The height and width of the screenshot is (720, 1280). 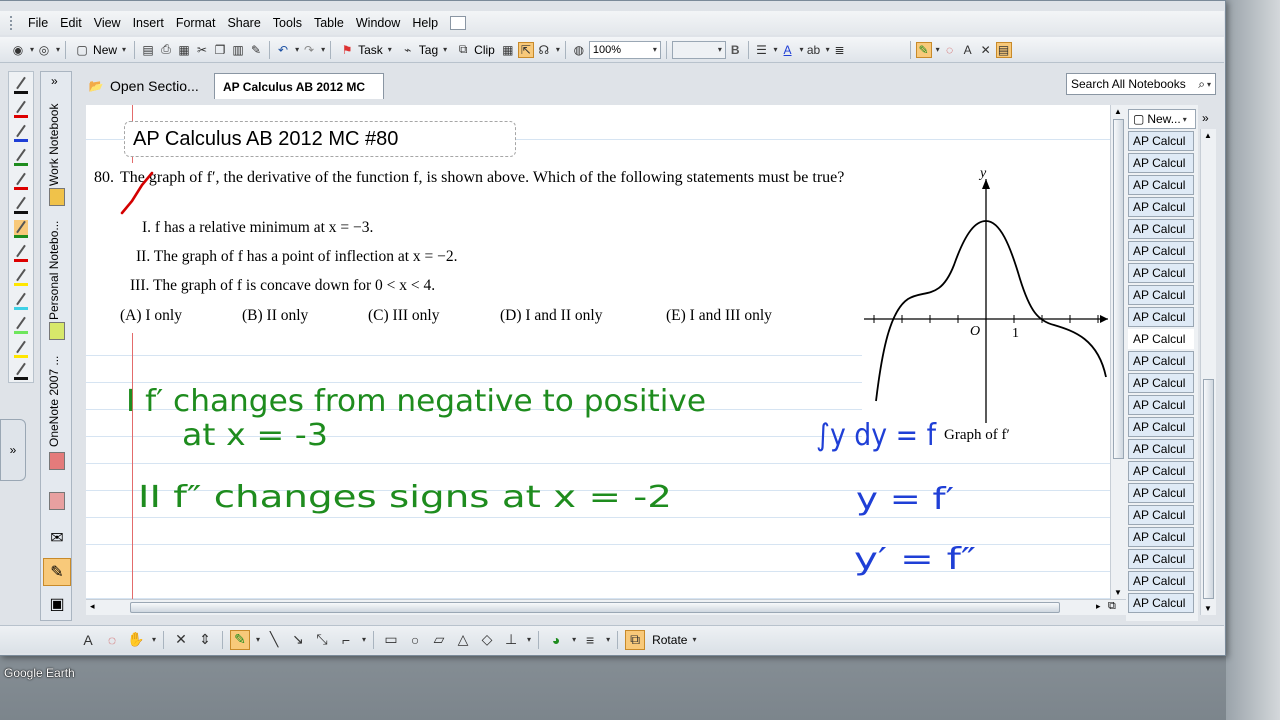 I want to click on highlight-icon: ab, so click(x=814, y=50).